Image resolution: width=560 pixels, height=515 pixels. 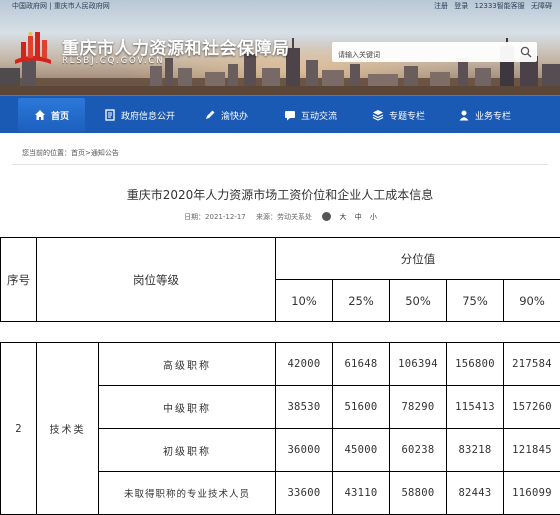 I want to click on article-meta: 日期：2021-12-17 来源：劳动关系处 大 中 小, so click(x=280, y=217).